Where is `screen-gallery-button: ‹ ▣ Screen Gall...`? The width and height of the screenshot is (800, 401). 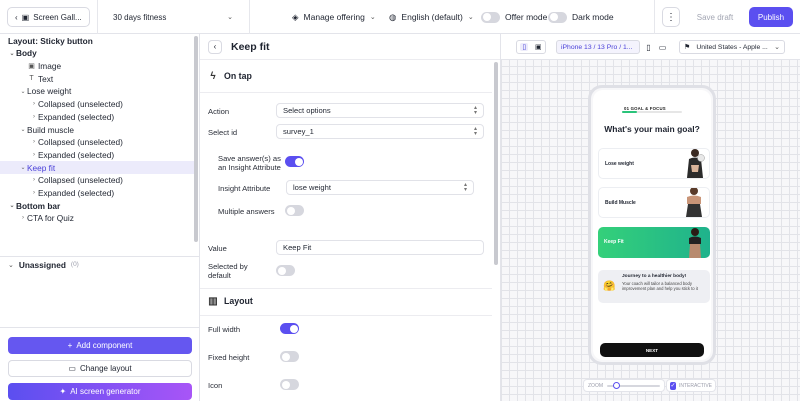 screen-gallery-button: ‹ ▣ Screen Gall... is located at coordinates (48, 17).